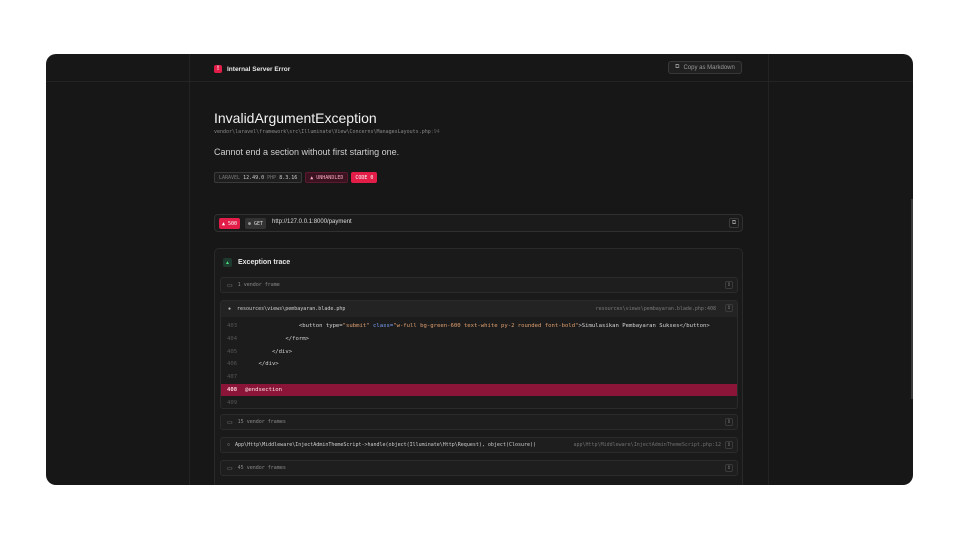 The width and height of the screenshot is (960, 540). I want to click on error-icon: !, so click(218, 69).